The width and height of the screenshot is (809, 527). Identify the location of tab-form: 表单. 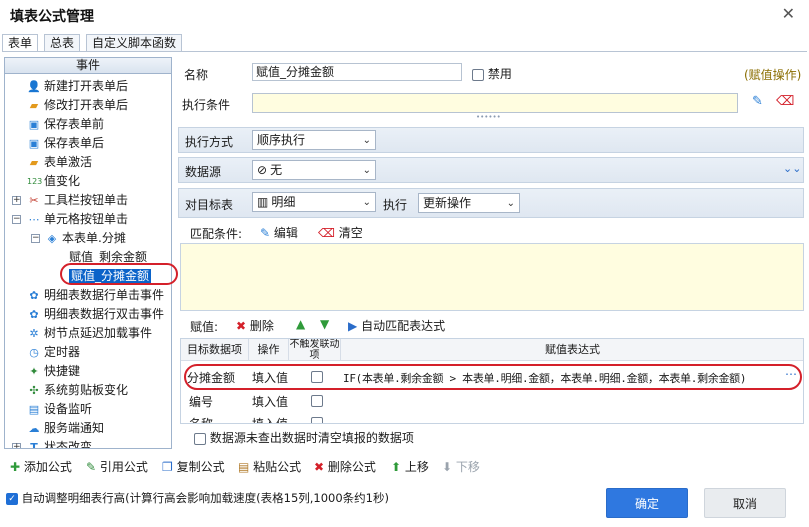
(20, 43).